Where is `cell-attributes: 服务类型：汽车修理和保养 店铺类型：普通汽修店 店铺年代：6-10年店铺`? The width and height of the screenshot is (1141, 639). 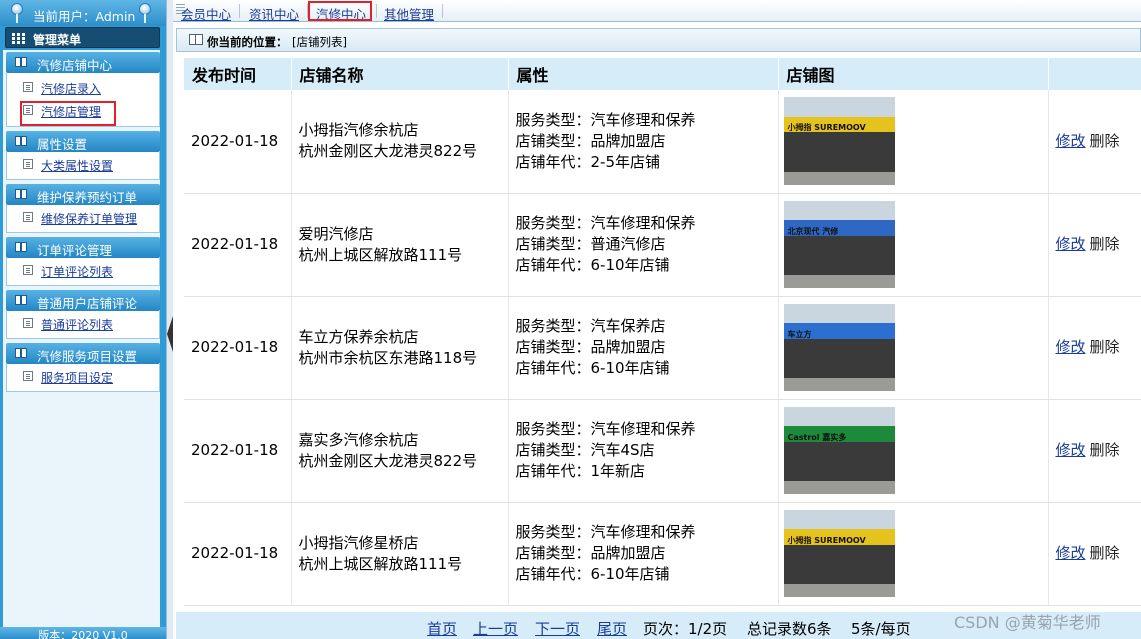
cell-attributes: 服务类型：汽车修理和保养 店铺类型：普通汽修店 店铺年代：6-10年店铺 is located at coordinates (643, 245).